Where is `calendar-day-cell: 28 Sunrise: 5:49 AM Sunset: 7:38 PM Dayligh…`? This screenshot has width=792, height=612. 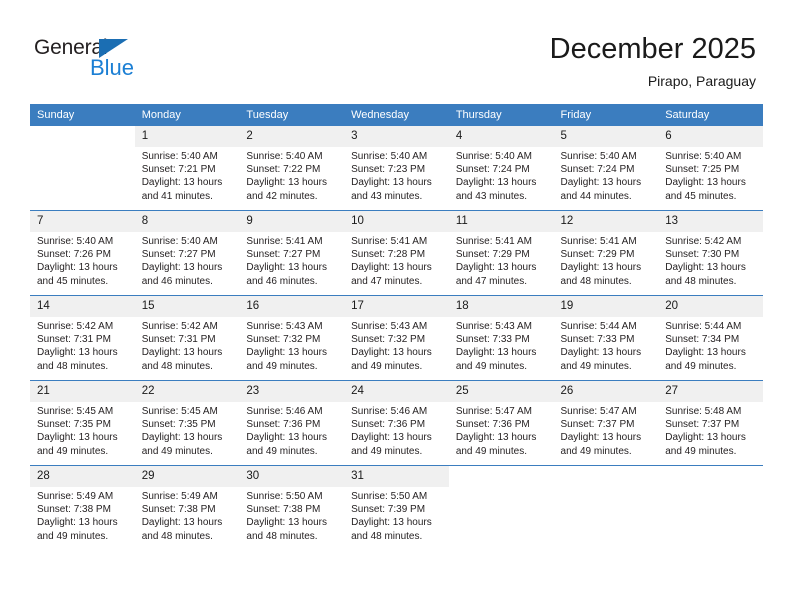
calendar-day-cell: 28 Sunrise: 5:49 AM Sunset: 7:38 PM Dayligh… is located at coordinates (82, 507).